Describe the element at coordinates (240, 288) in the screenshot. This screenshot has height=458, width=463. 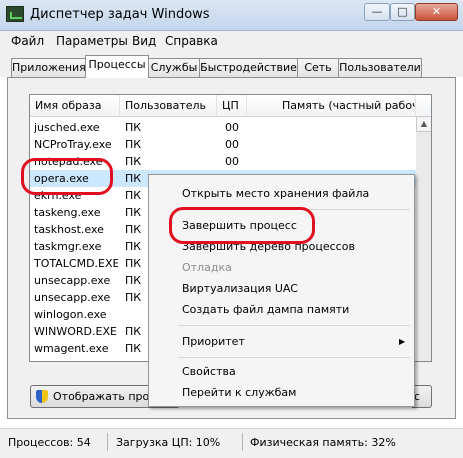
I see `menu-uac-virtualization: Виртуализация UAC` at that location.